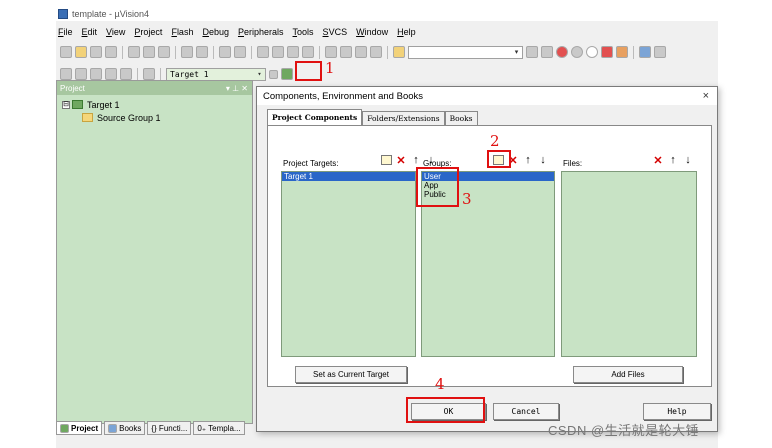 Image resolution: width=772 pixels, height=448 pixels. I want to click on menu-tools: Tools, so click(303, 32).